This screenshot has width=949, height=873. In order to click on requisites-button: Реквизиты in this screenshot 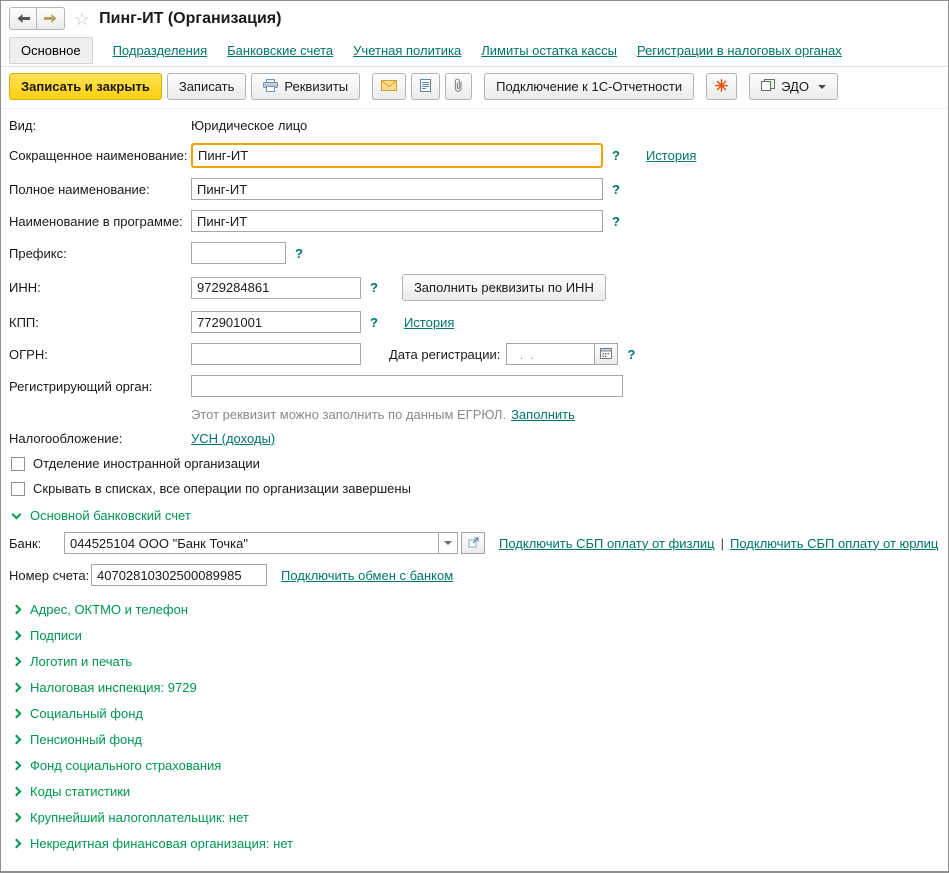, I will do `click(306, 86)`.